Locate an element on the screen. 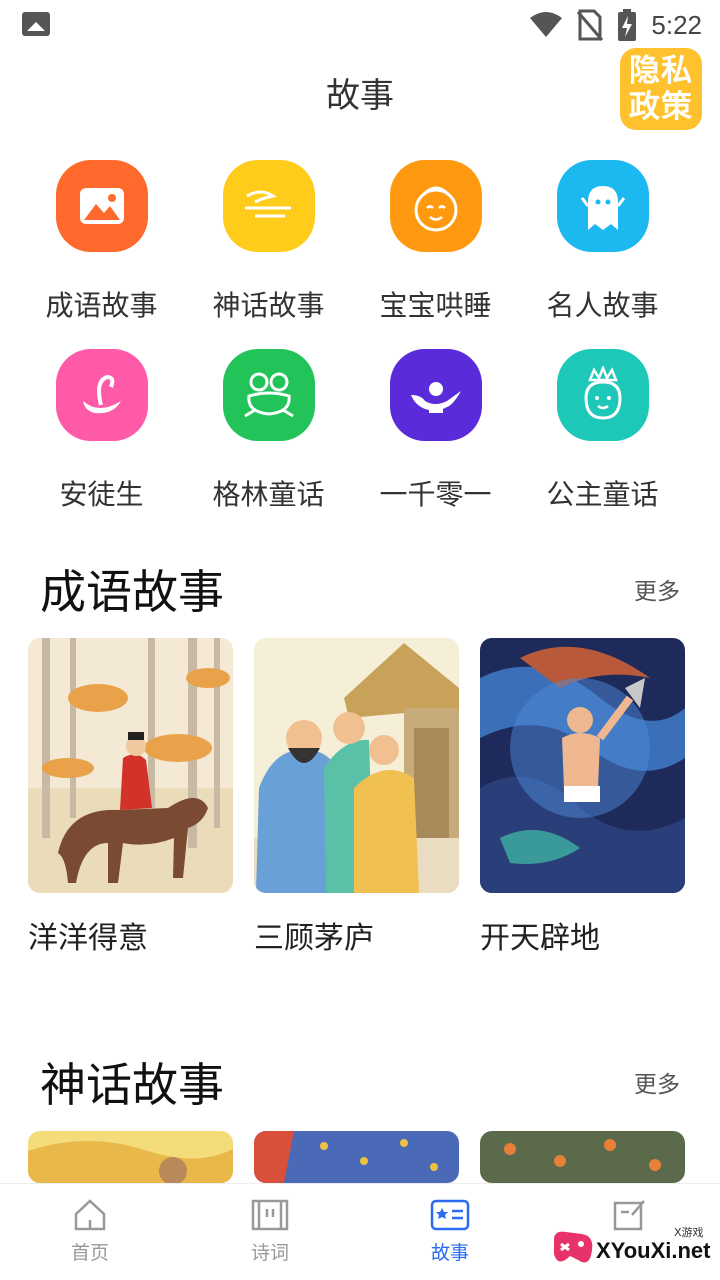  category-grimm: 格林童话 is located at coordinates (268, 436).